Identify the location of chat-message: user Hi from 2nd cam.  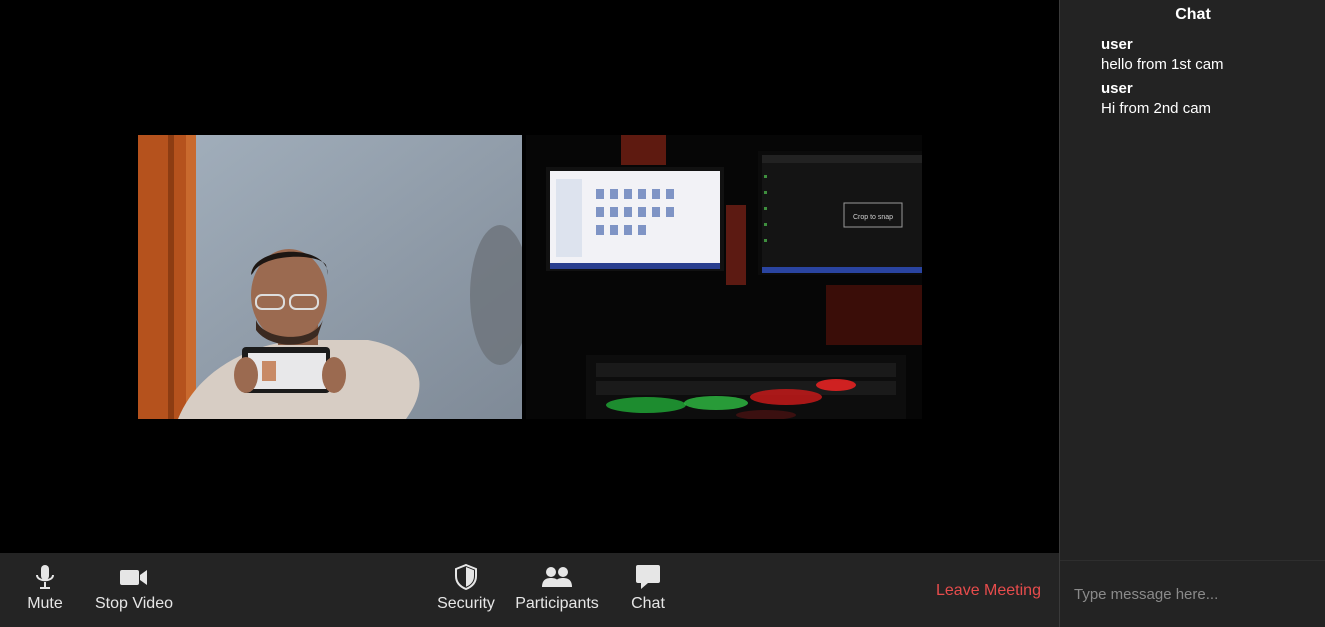
(1211, 101).